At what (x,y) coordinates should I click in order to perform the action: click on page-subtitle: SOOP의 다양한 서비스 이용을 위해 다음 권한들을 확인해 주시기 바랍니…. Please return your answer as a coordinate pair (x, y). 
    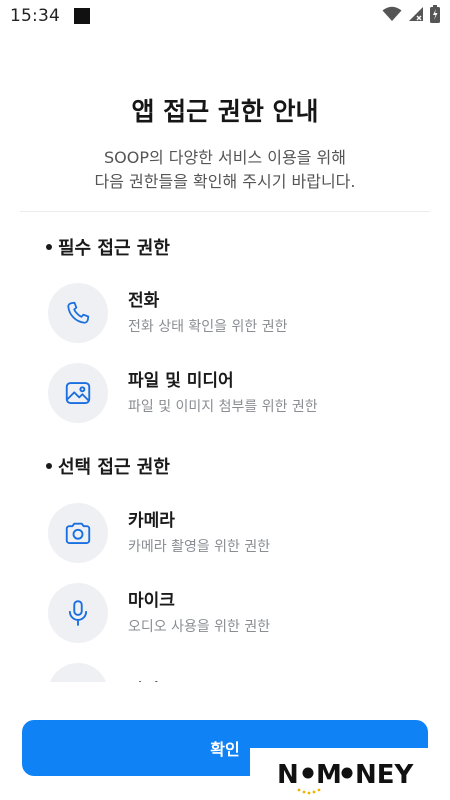
    Looking at the image, I should click on (225, 170).